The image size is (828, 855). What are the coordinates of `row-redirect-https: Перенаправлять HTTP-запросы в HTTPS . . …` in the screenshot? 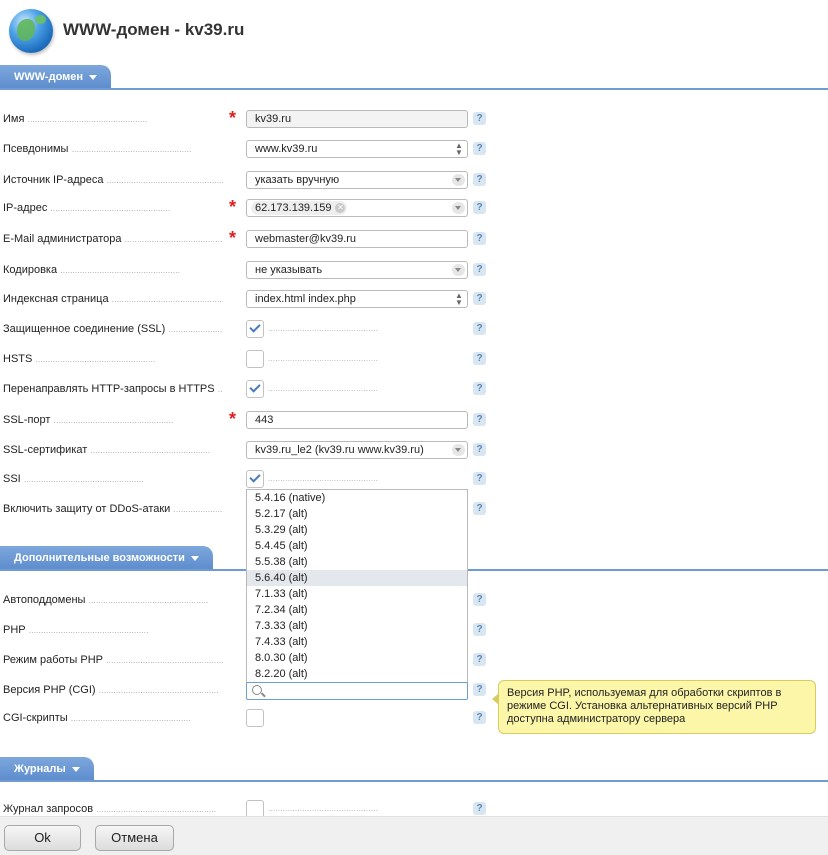 It's located at (250, 389).